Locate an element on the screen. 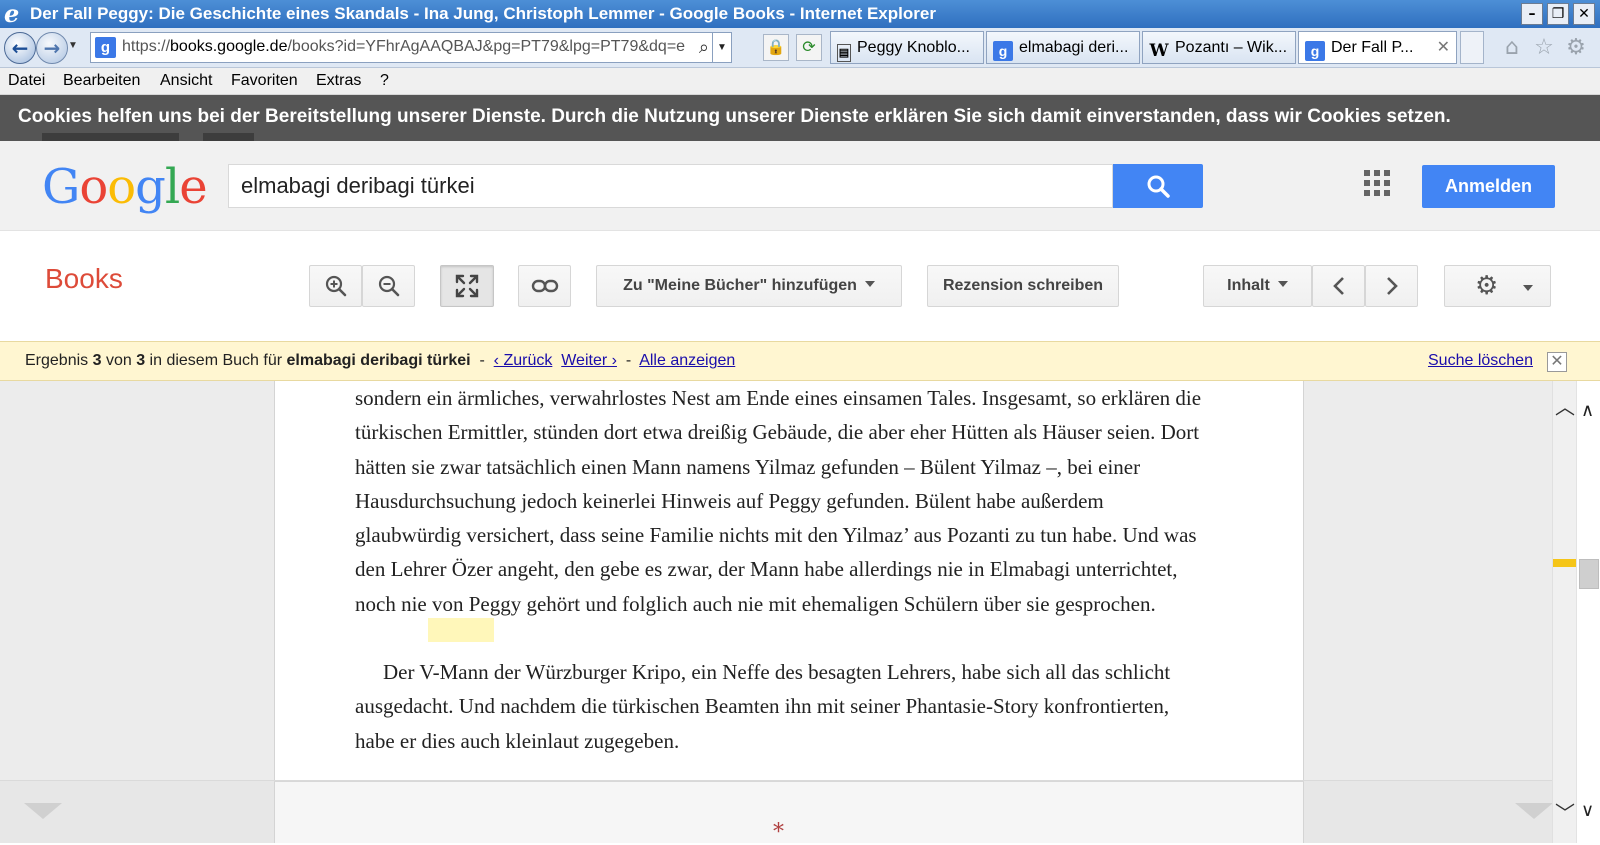 This screenshot has width=1600, height=845. write-review-button: Rezension schreiben is located at coordinates (1023, 286).